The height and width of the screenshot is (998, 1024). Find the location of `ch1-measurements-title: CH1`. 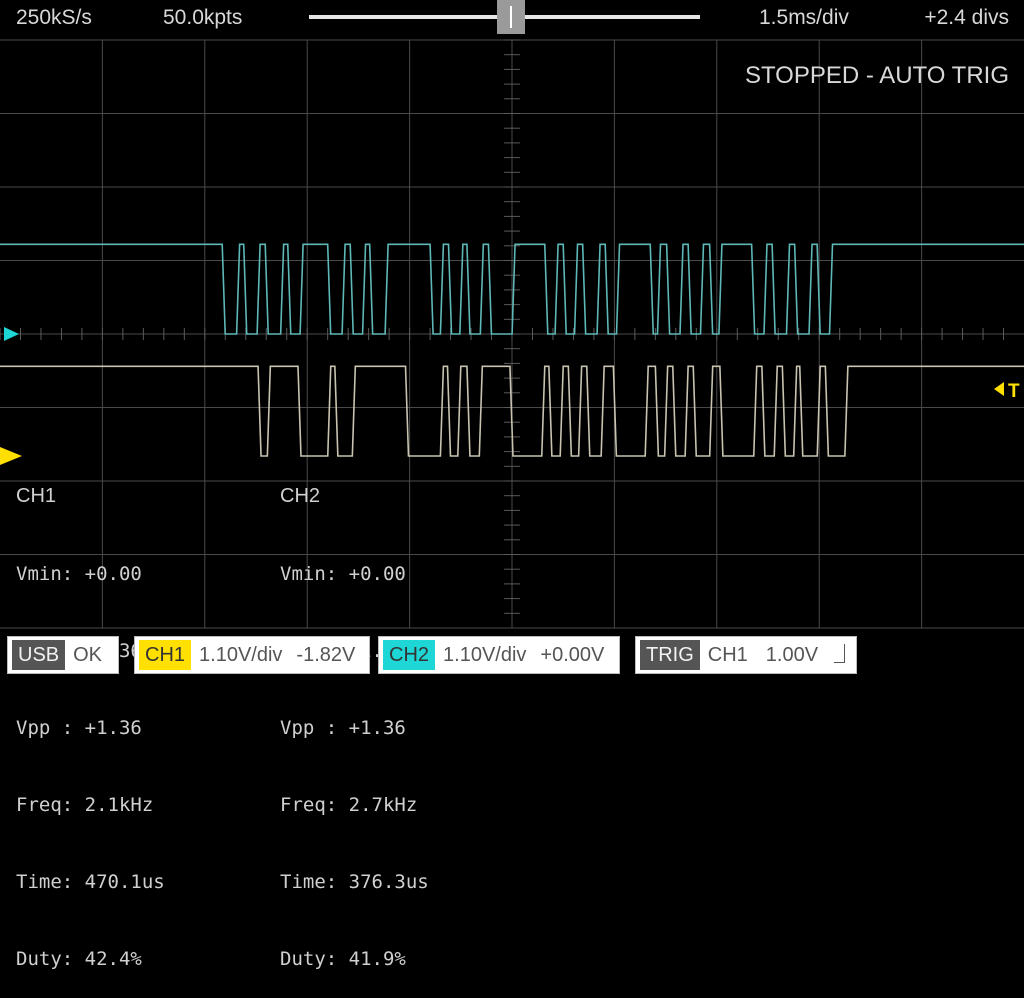

ch1-measurements-title: CH1 is located at coordinates (36, 496).